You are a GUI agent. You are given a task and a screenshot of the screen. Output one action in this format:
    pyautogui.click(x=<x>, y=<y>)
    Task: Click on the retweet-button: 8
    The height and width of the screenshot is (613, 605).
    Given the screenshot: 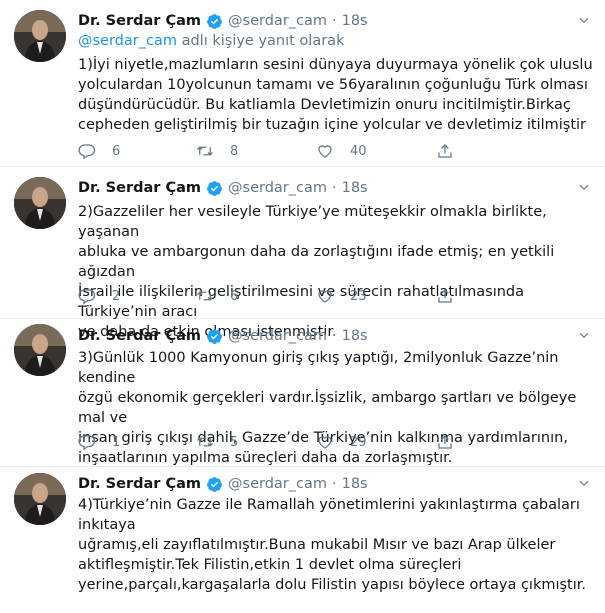 What is the action you would take?
    pyautogui.click(x=217, y=151)
    